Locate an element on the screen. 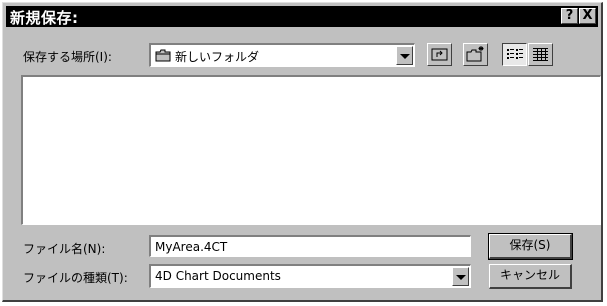  list-view-icon is located at coordinates (515, 54).